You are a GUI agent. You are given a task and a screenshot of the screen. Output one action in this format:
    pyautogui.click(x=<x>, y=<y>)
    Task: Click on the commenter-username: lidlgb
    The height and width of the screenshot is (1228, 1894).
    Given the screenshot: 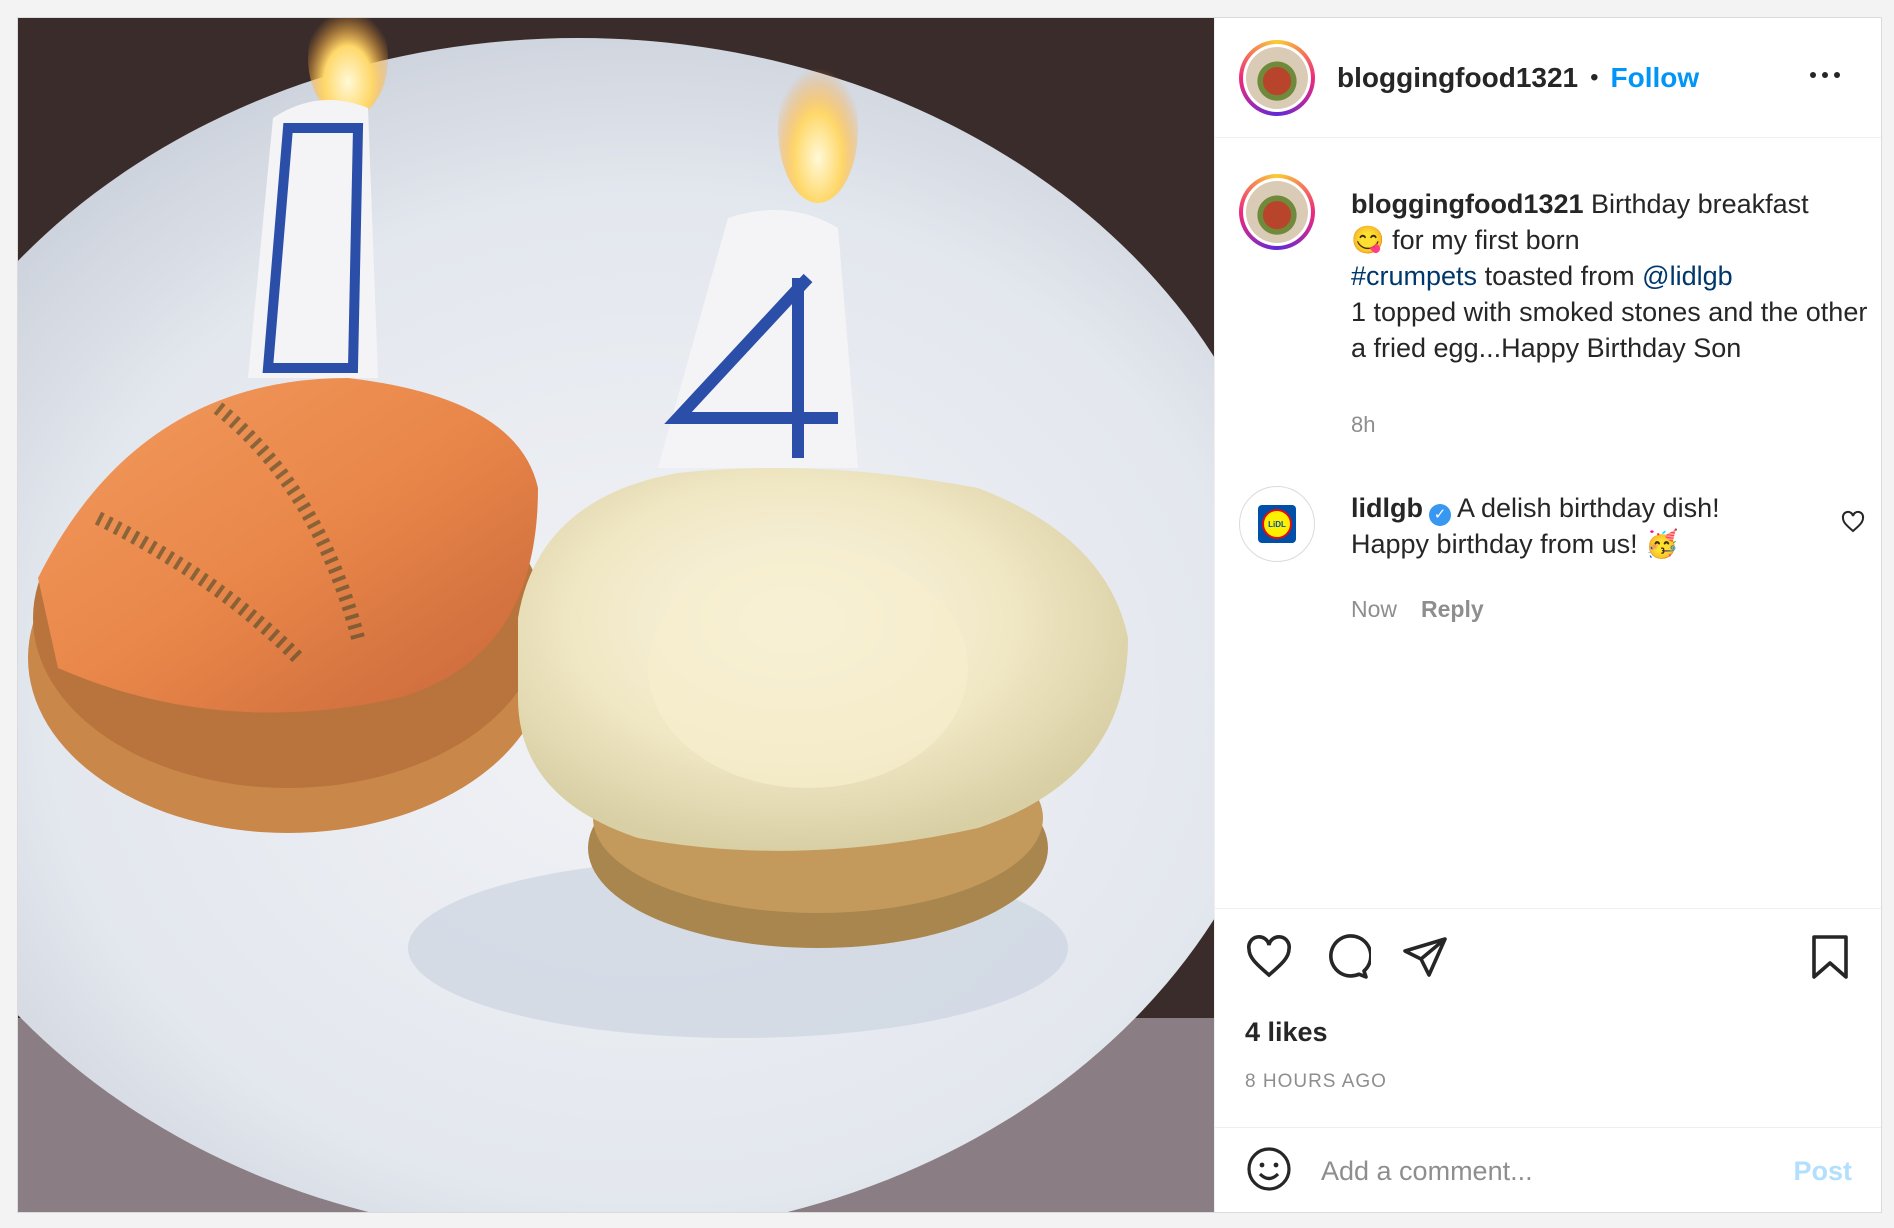 What is the action you would take?
    pyautogui.click(x=1387, y=508)
    